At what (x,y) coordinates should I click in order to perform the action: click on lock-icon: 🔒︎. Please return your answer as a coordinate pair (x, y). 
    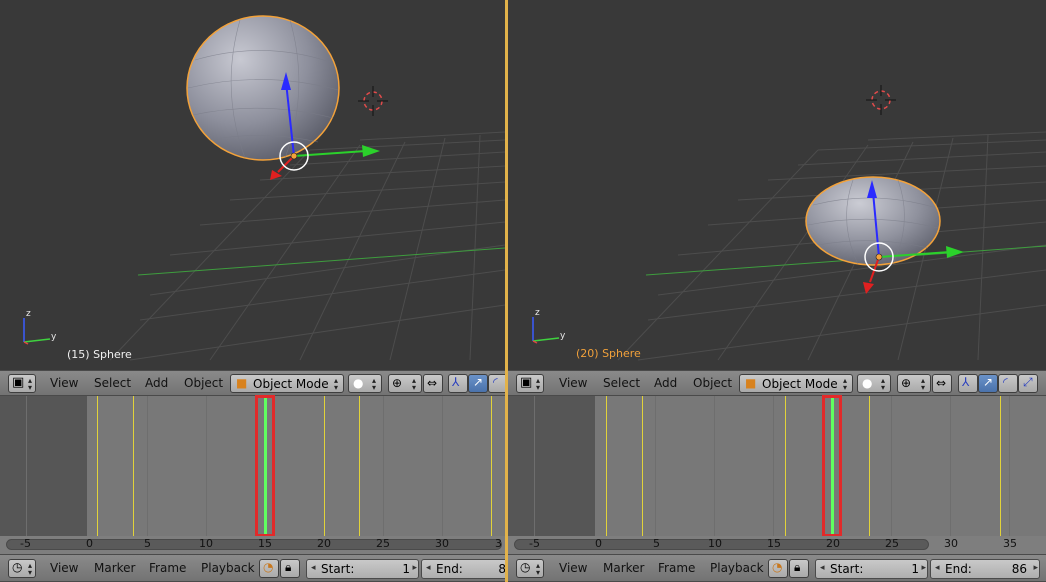
    Looking at the image, I should click on (797, 567).